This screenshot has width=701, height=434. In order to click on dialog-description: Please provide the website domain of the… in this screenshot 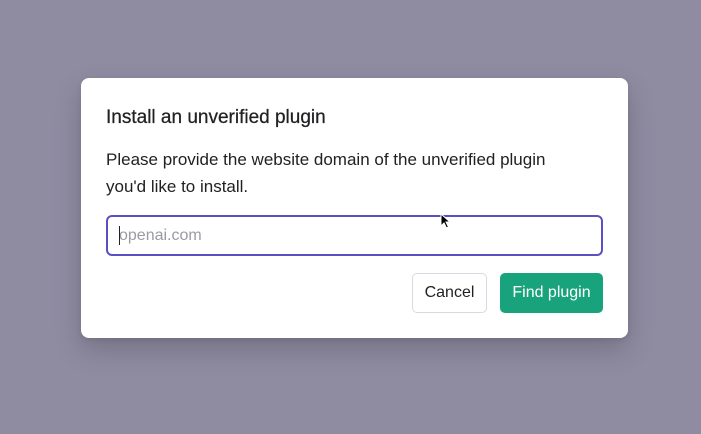, I will do `click(326, 173)`.